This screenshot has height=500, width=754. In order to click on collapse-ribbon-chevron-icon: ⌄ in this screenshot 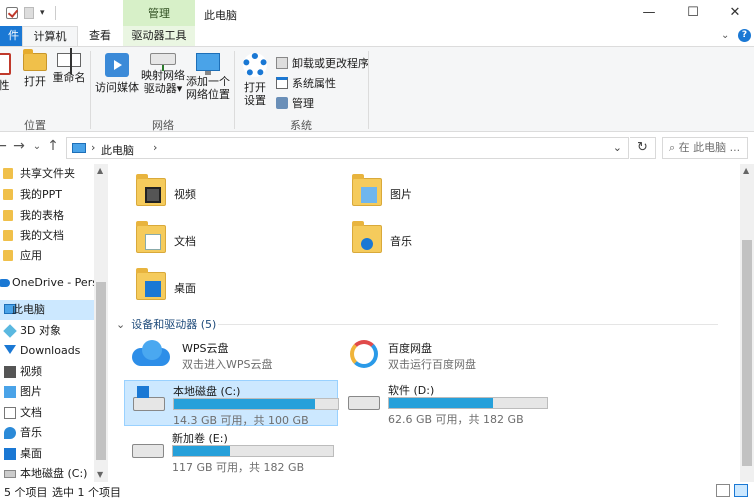, I will do `click(725, 35)`.